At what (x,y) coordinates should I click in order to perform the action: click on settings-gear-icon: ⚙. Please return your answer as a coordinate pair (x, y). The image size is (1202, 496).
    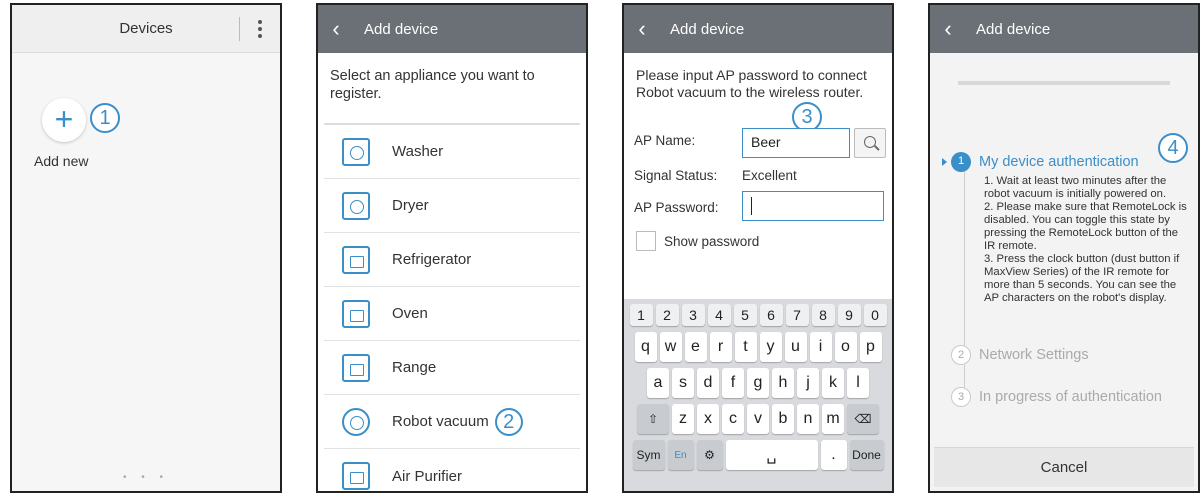
    Looking at the image, I should click on (709, 455).